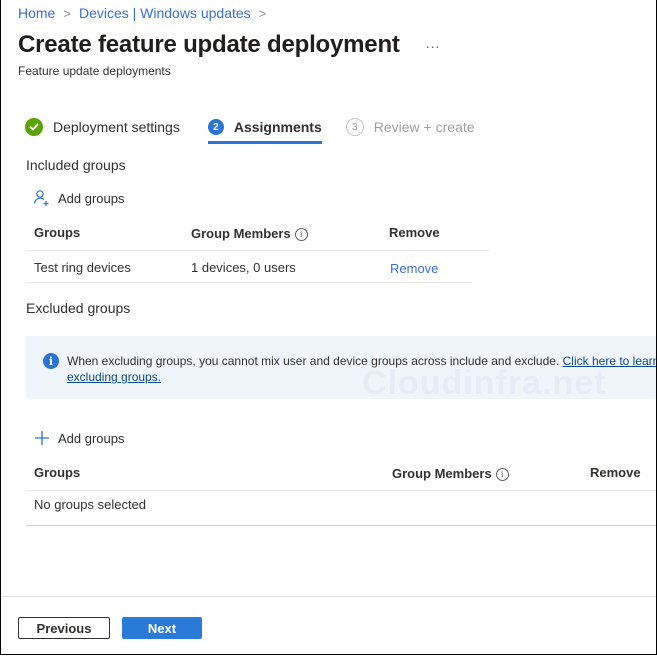 This screenshot has height=656, width=657. I want to click on step-deployment-settings: Deployment settings, so click(102, 127).